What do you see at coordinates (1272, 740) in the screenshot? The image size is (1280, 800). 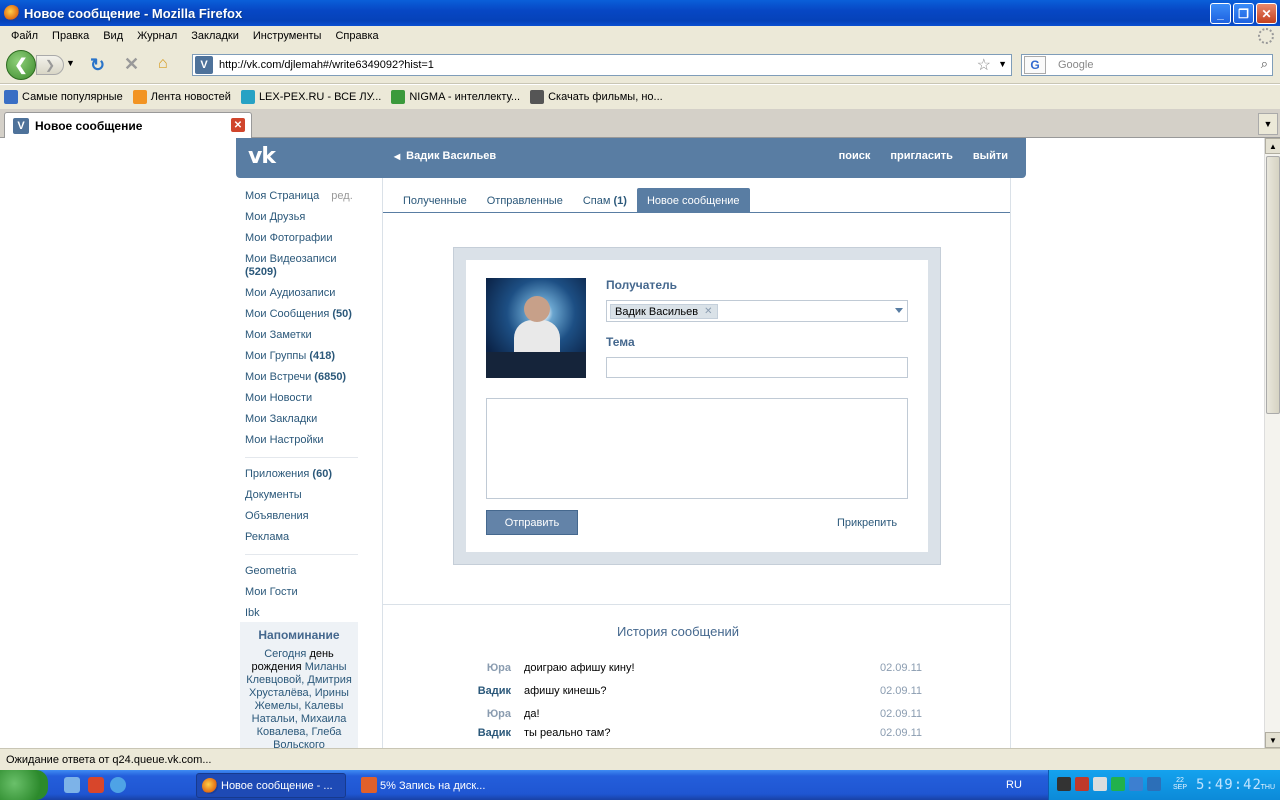 I see `scroll-down-icon: ▼` at bounding box center [1272, 740].